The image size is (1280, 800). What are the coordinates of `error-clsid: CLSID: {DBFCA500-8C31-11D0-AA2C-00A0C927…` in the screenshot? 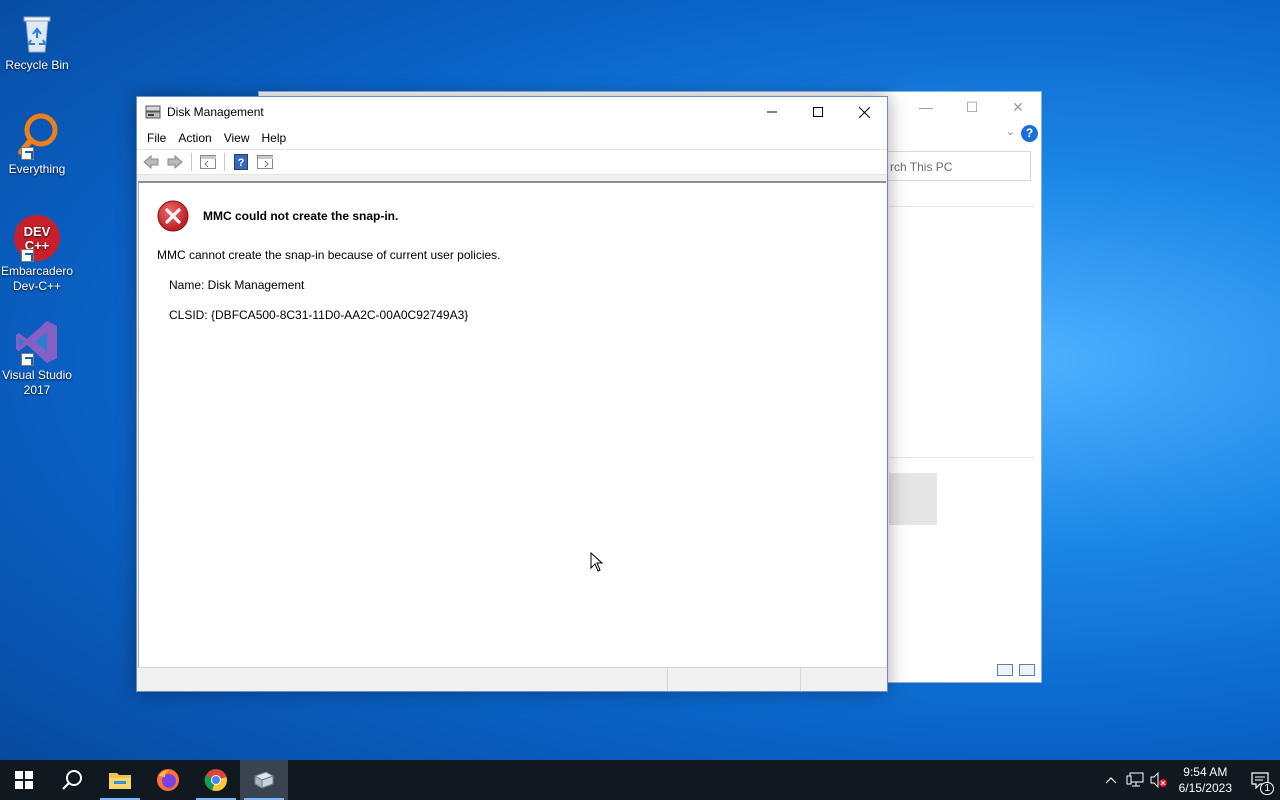 It's located at (319, 315).